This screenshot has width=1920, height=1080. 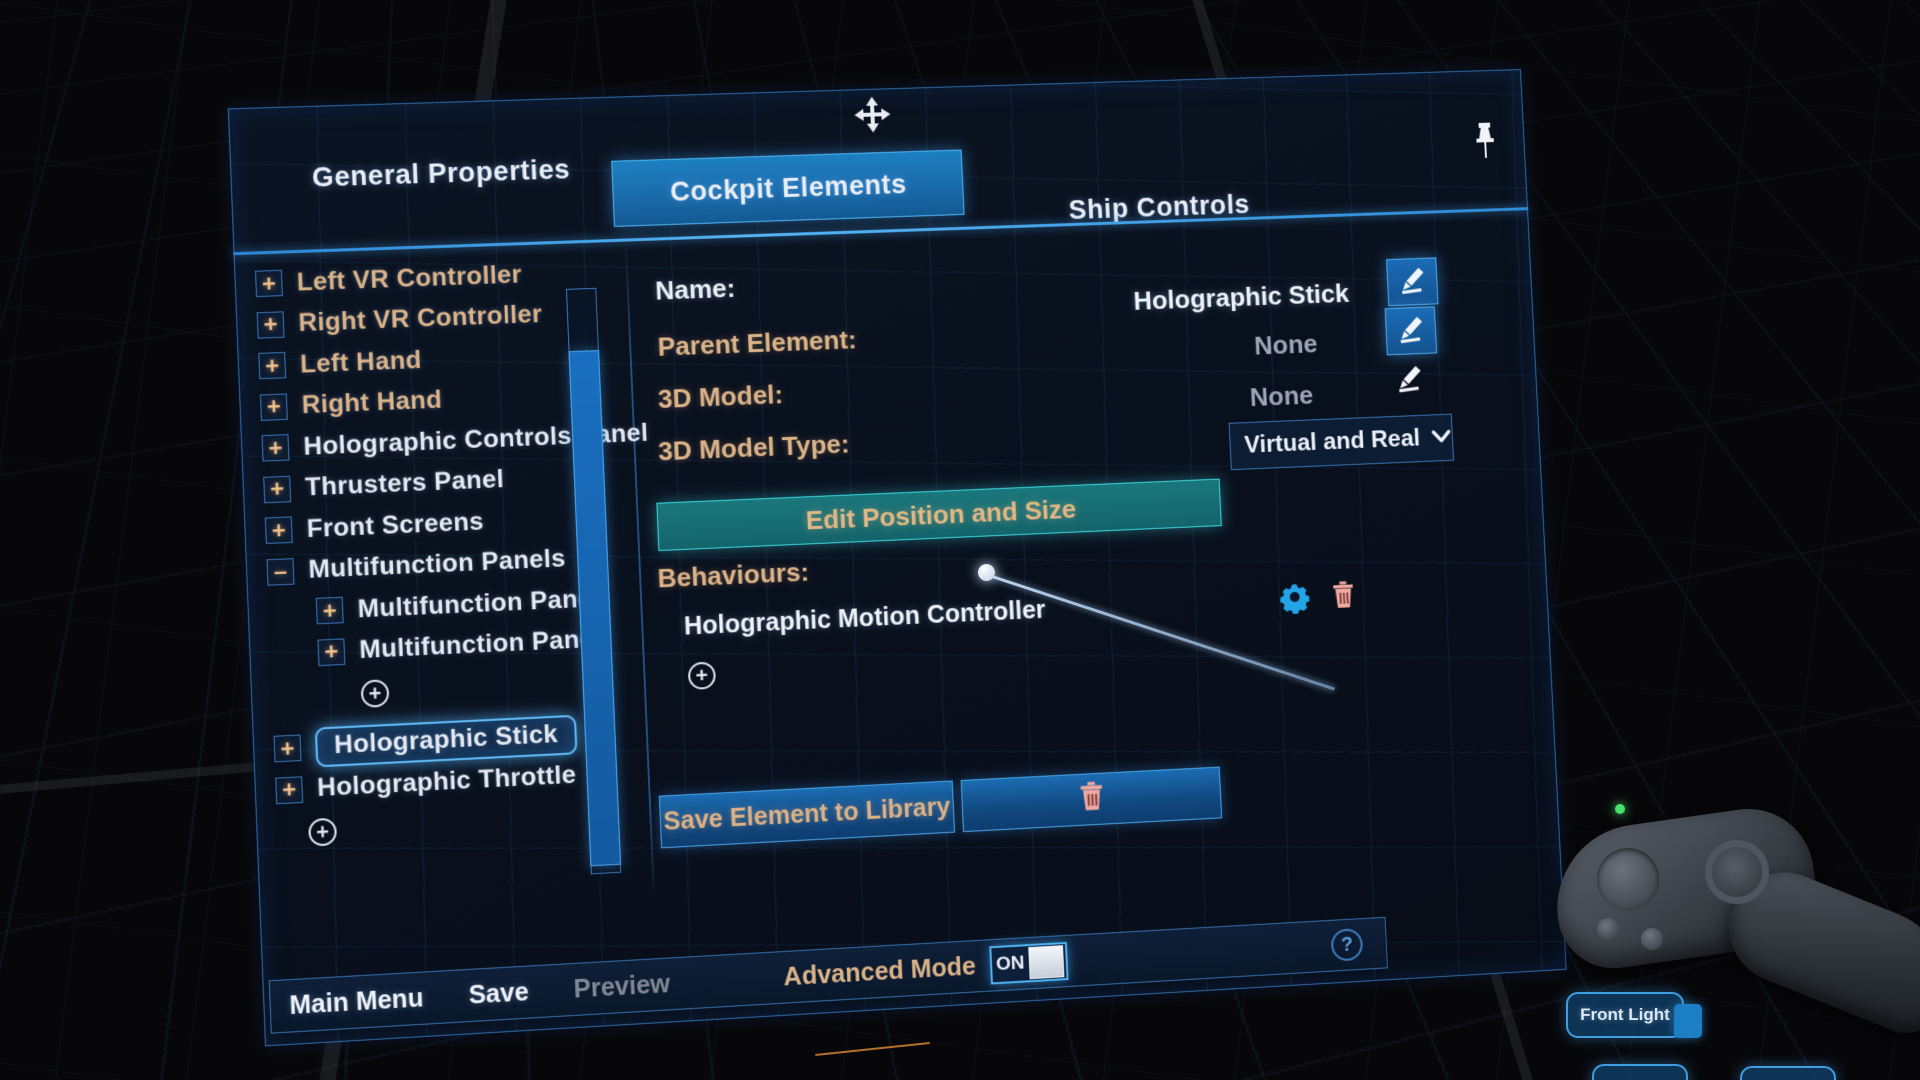 I want to click on vr-badge-front-light: Front Light, so click(x=1625, y=1015).